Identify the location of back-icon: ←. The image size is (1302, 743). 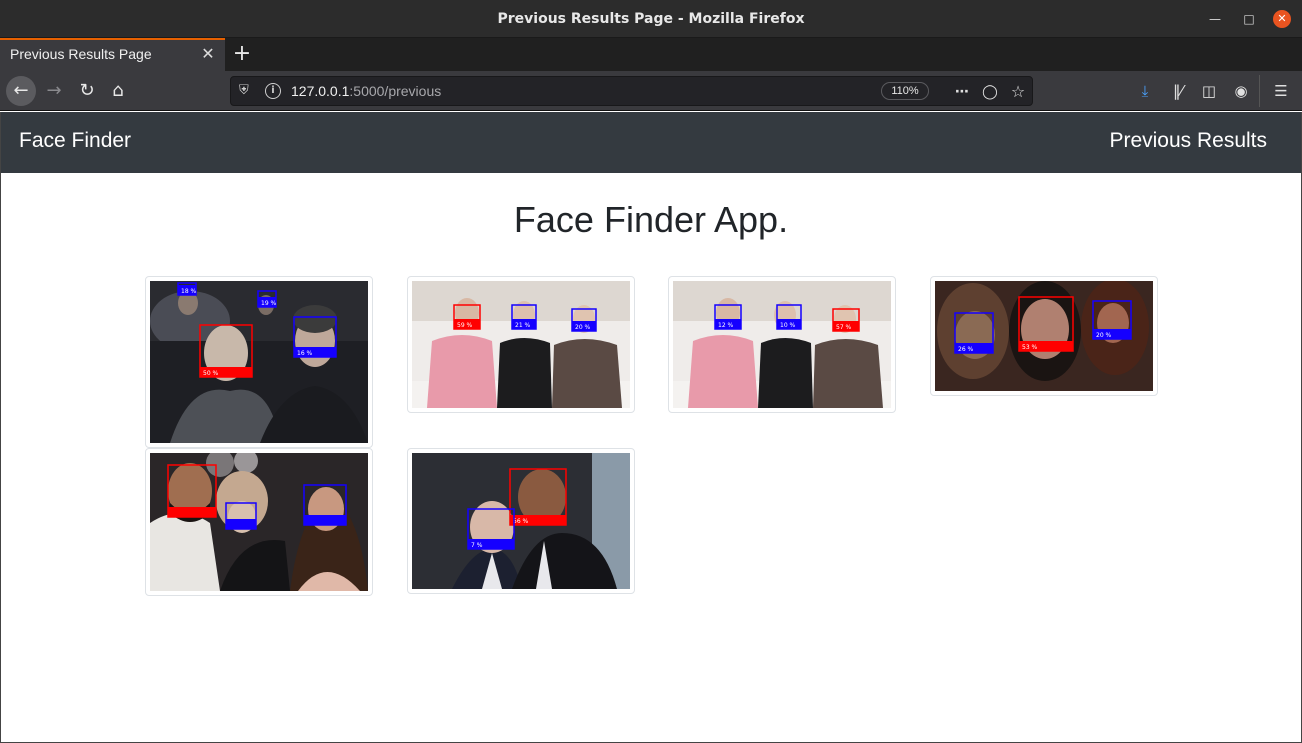
(21, 91).